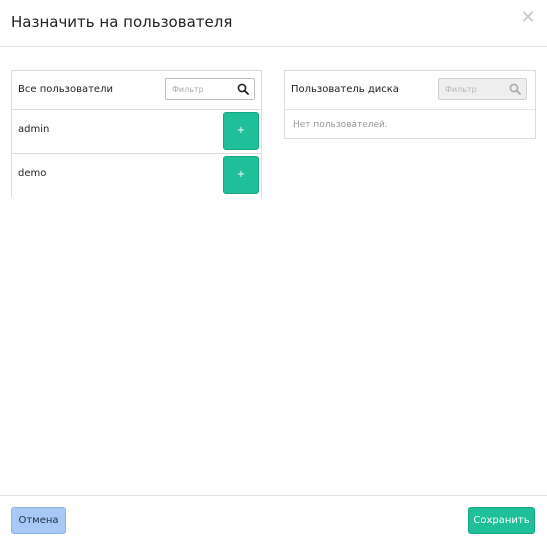  What do you see at coordinates (202, 89) in the screenshot?
I see `all-users-filter-input` at bounding box center [202, 89].